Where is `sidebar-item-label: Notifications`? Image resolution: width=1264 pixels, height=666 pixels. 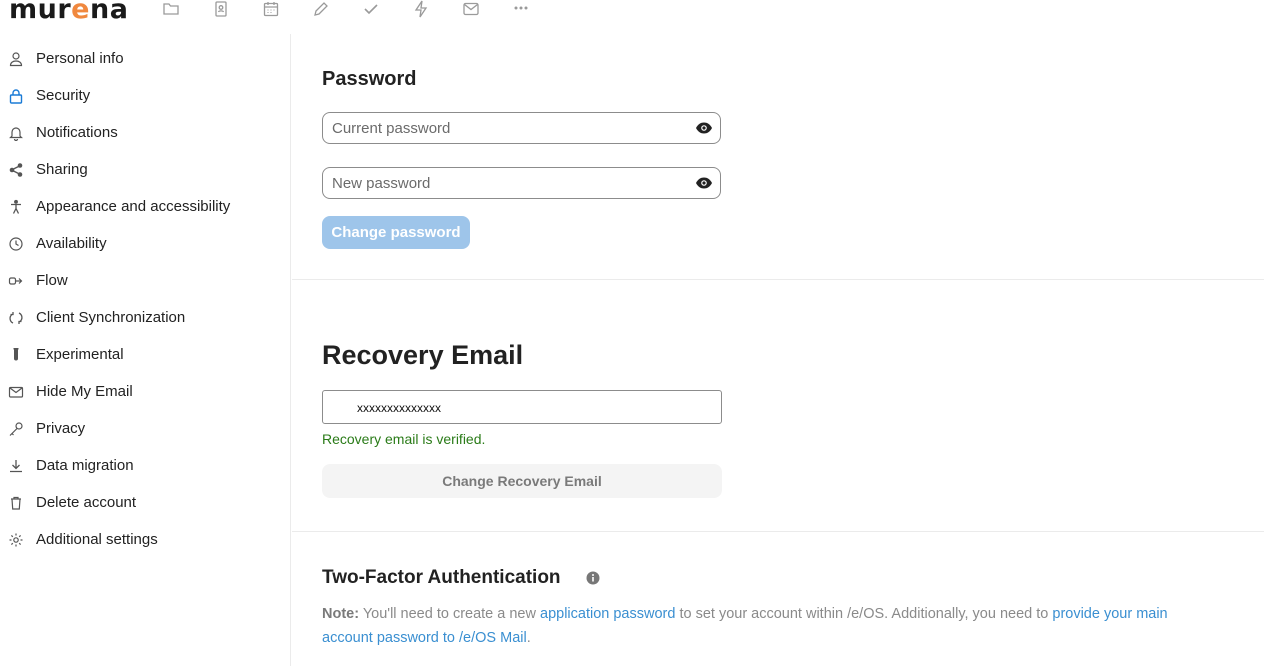 sidebar-item-label: Notifications is located at coordinates (77, 132).